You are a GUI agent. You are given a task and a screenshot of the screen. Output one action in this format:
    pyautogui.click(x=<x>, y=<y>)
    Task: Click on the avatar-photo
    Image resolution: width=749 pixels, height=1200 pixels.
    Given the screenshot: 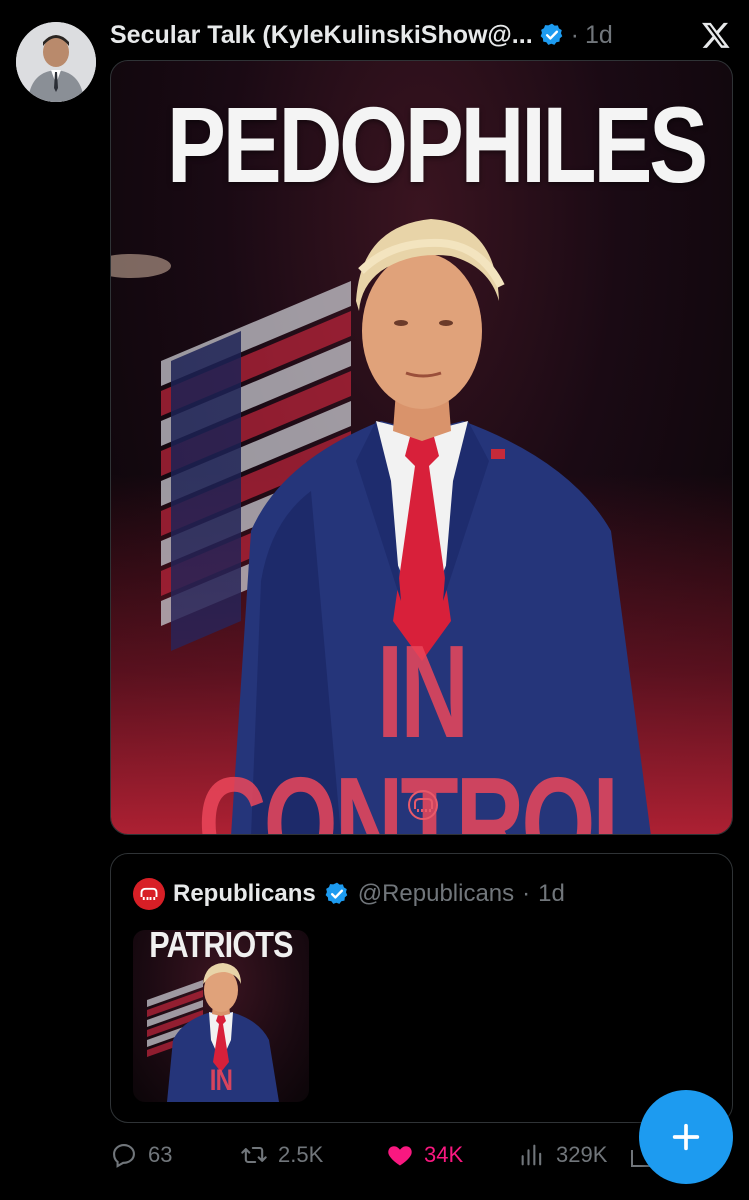 What is the action you would take?
    pyautogui.click(x=56, y=62)
    